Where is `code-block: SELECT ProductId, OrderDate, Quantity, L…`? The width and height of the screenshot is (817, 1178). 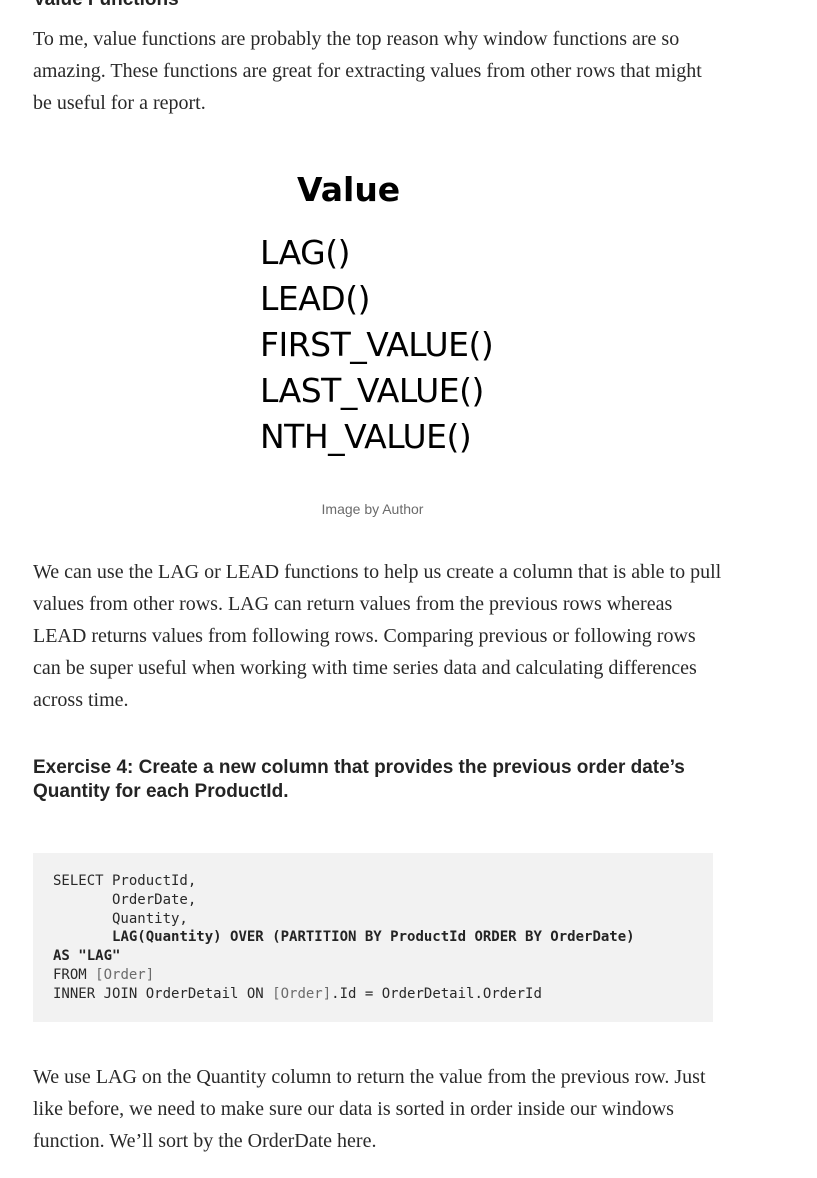 code-block: SELECT ProductId, OrderDate, Quantity, L… is located at coordinates (373, 937).